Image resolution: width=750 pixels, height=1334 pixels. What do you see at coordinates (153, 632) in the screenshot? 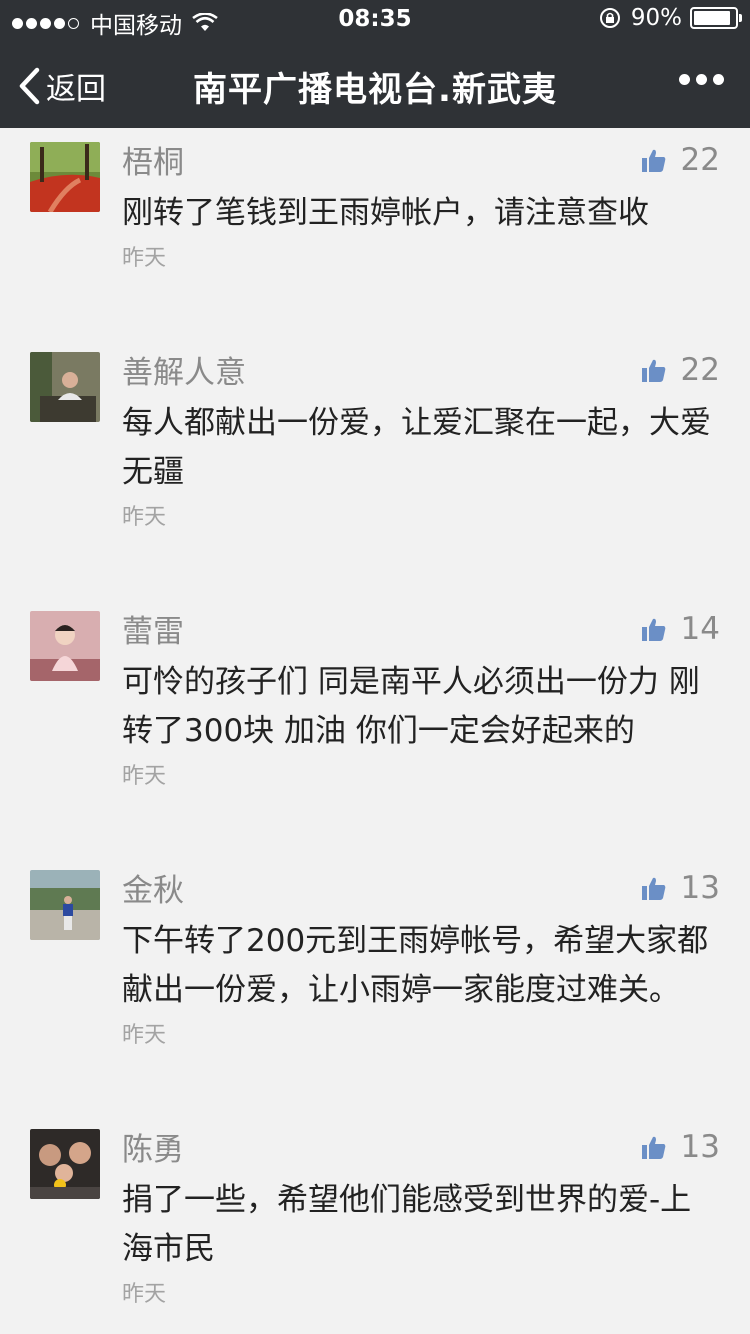
I see `commenter-name: 蕾雷` at bounding box center [153, 632].